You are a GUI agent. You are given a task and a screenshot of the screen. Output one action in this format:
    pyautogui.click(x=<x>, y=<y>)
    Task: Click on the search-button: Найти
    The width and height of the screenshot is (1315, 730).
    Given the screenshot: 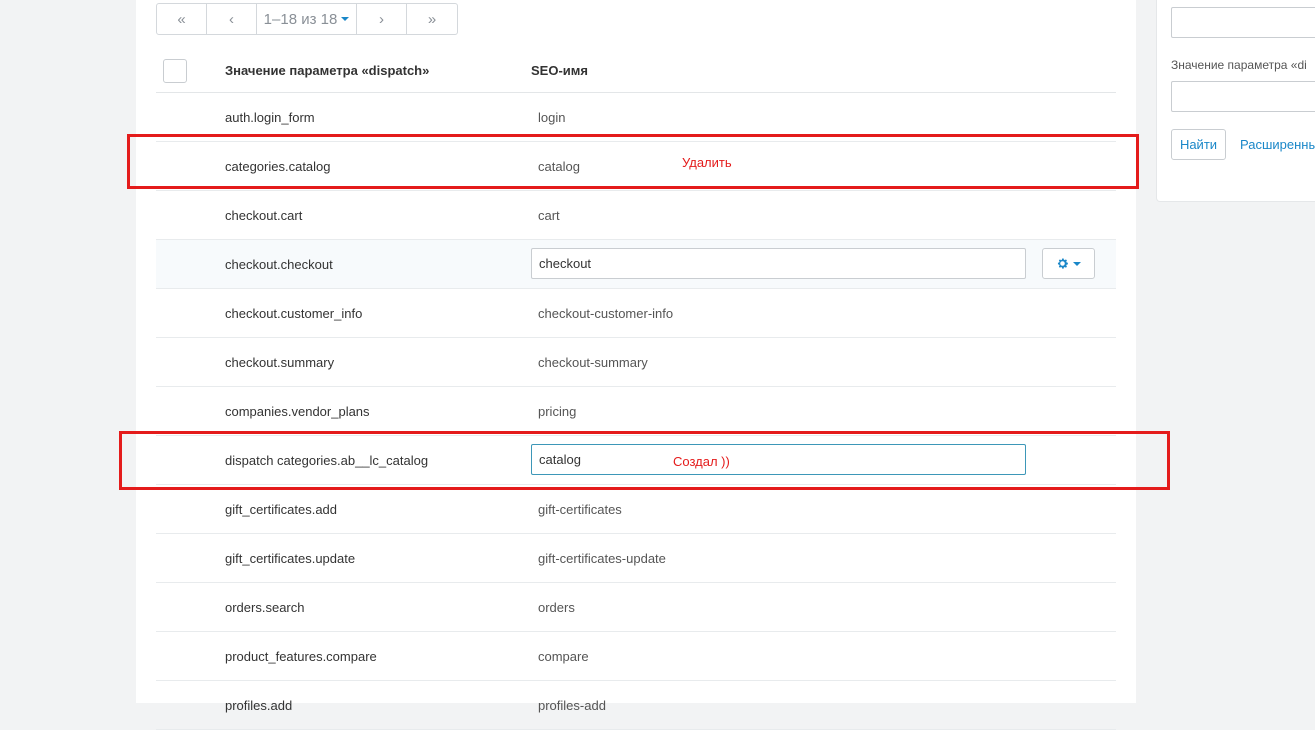 What is the action you would take?
    pyautogui.click(x=1198, y=144)
    